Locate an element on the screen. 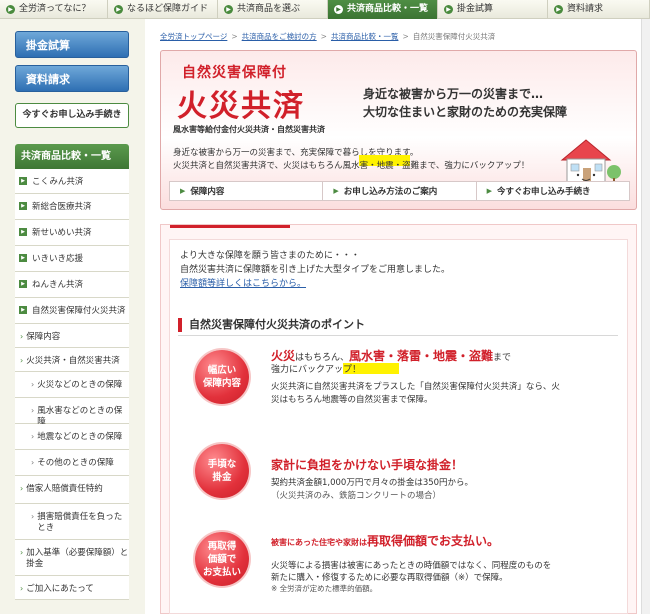  point-1-head-e: 強力にバックアップ！ is located at coordinates (316, 370).